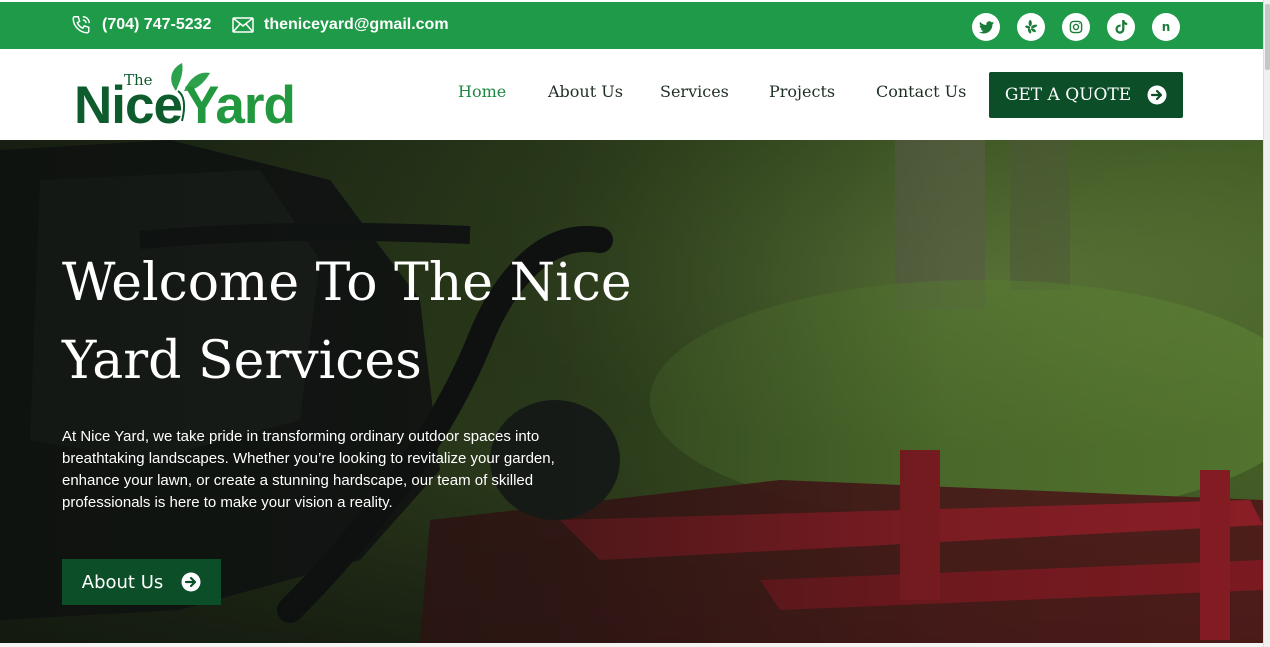  I want to click on email-link: theniceyard@gmail.com, so click(340, 25).